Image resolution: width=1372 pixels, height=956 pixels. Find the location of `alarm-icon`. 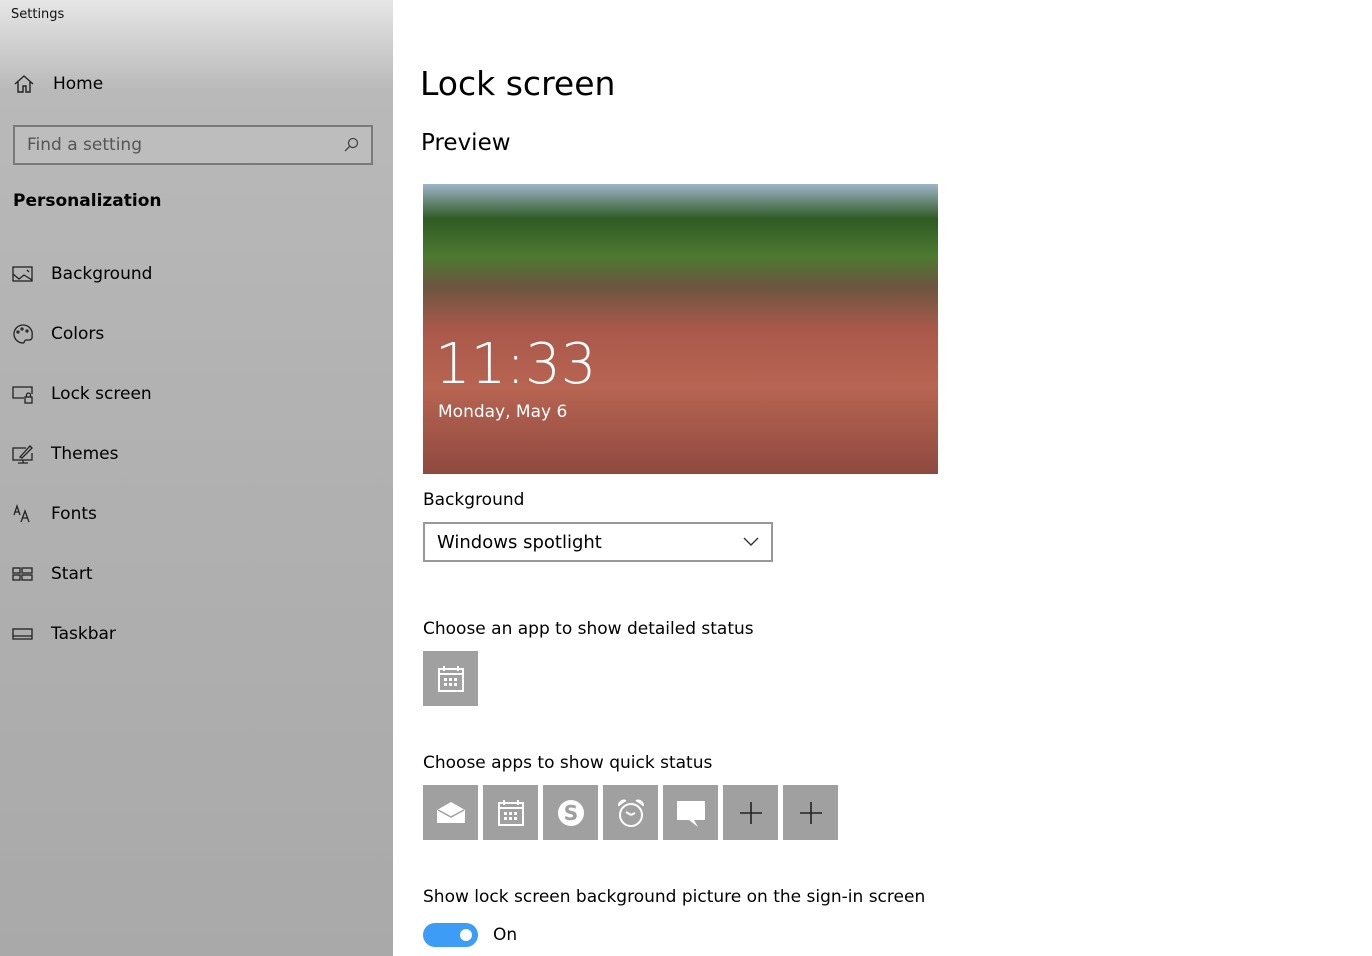

alarm-icon is located at coordinates (630, 813).